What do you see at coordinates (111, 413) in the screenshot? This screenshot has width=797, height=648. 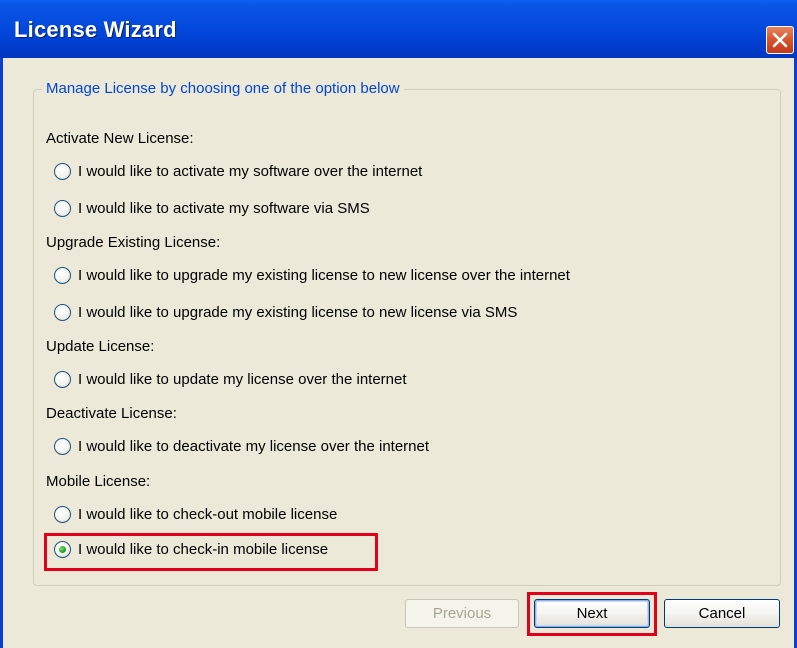 I see `section-label-deactivate: Deactivate License:` at bounding box center [111, 413].